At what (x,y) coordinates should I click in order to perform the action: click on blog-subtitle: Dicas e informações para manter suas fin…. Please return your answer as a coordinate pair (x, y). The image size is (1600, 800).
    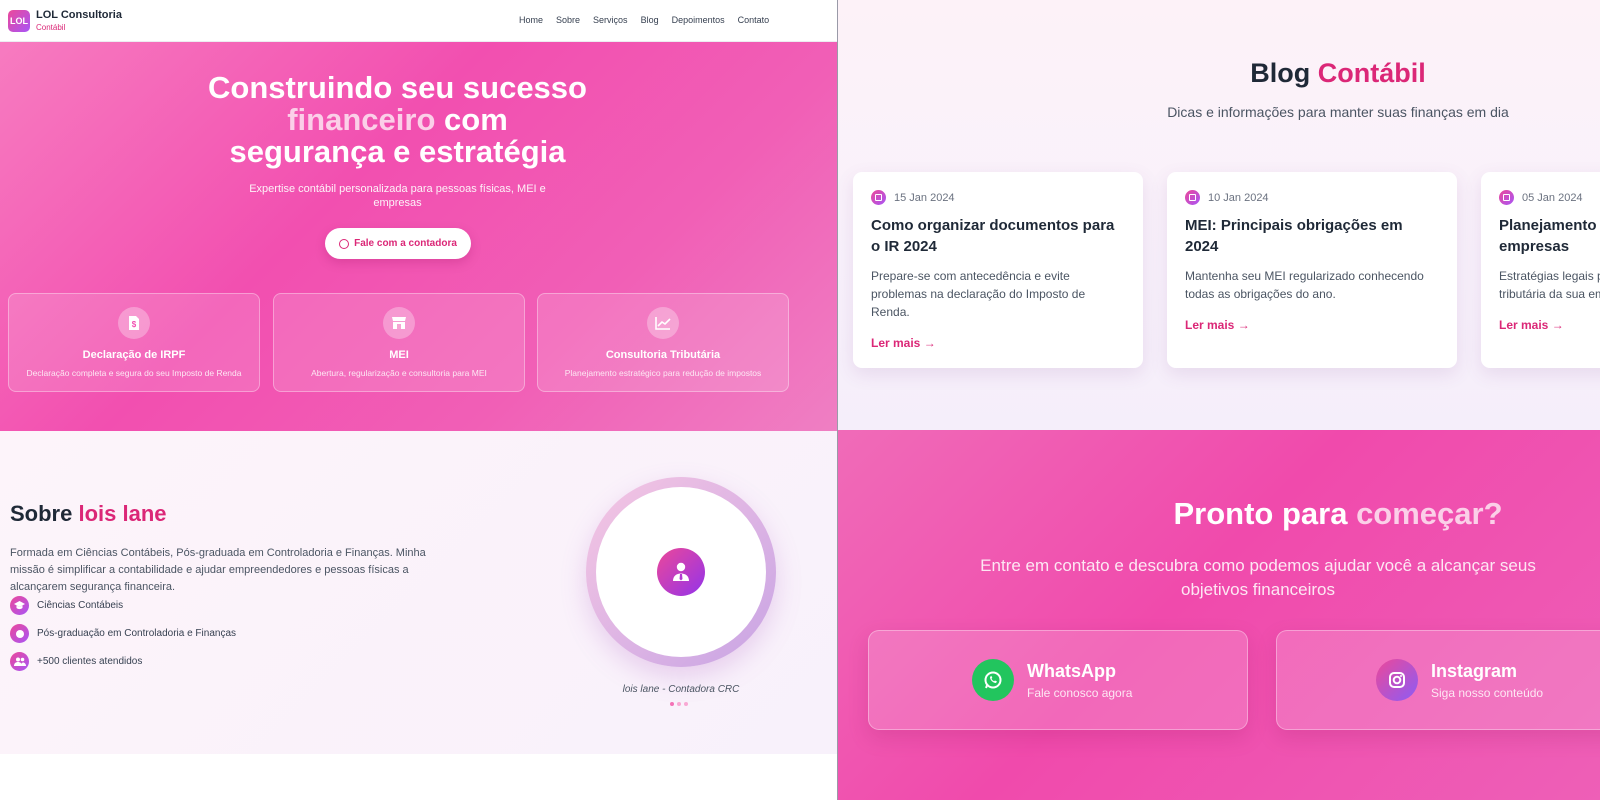
    Looking at the image, I should click on (1338, 112).